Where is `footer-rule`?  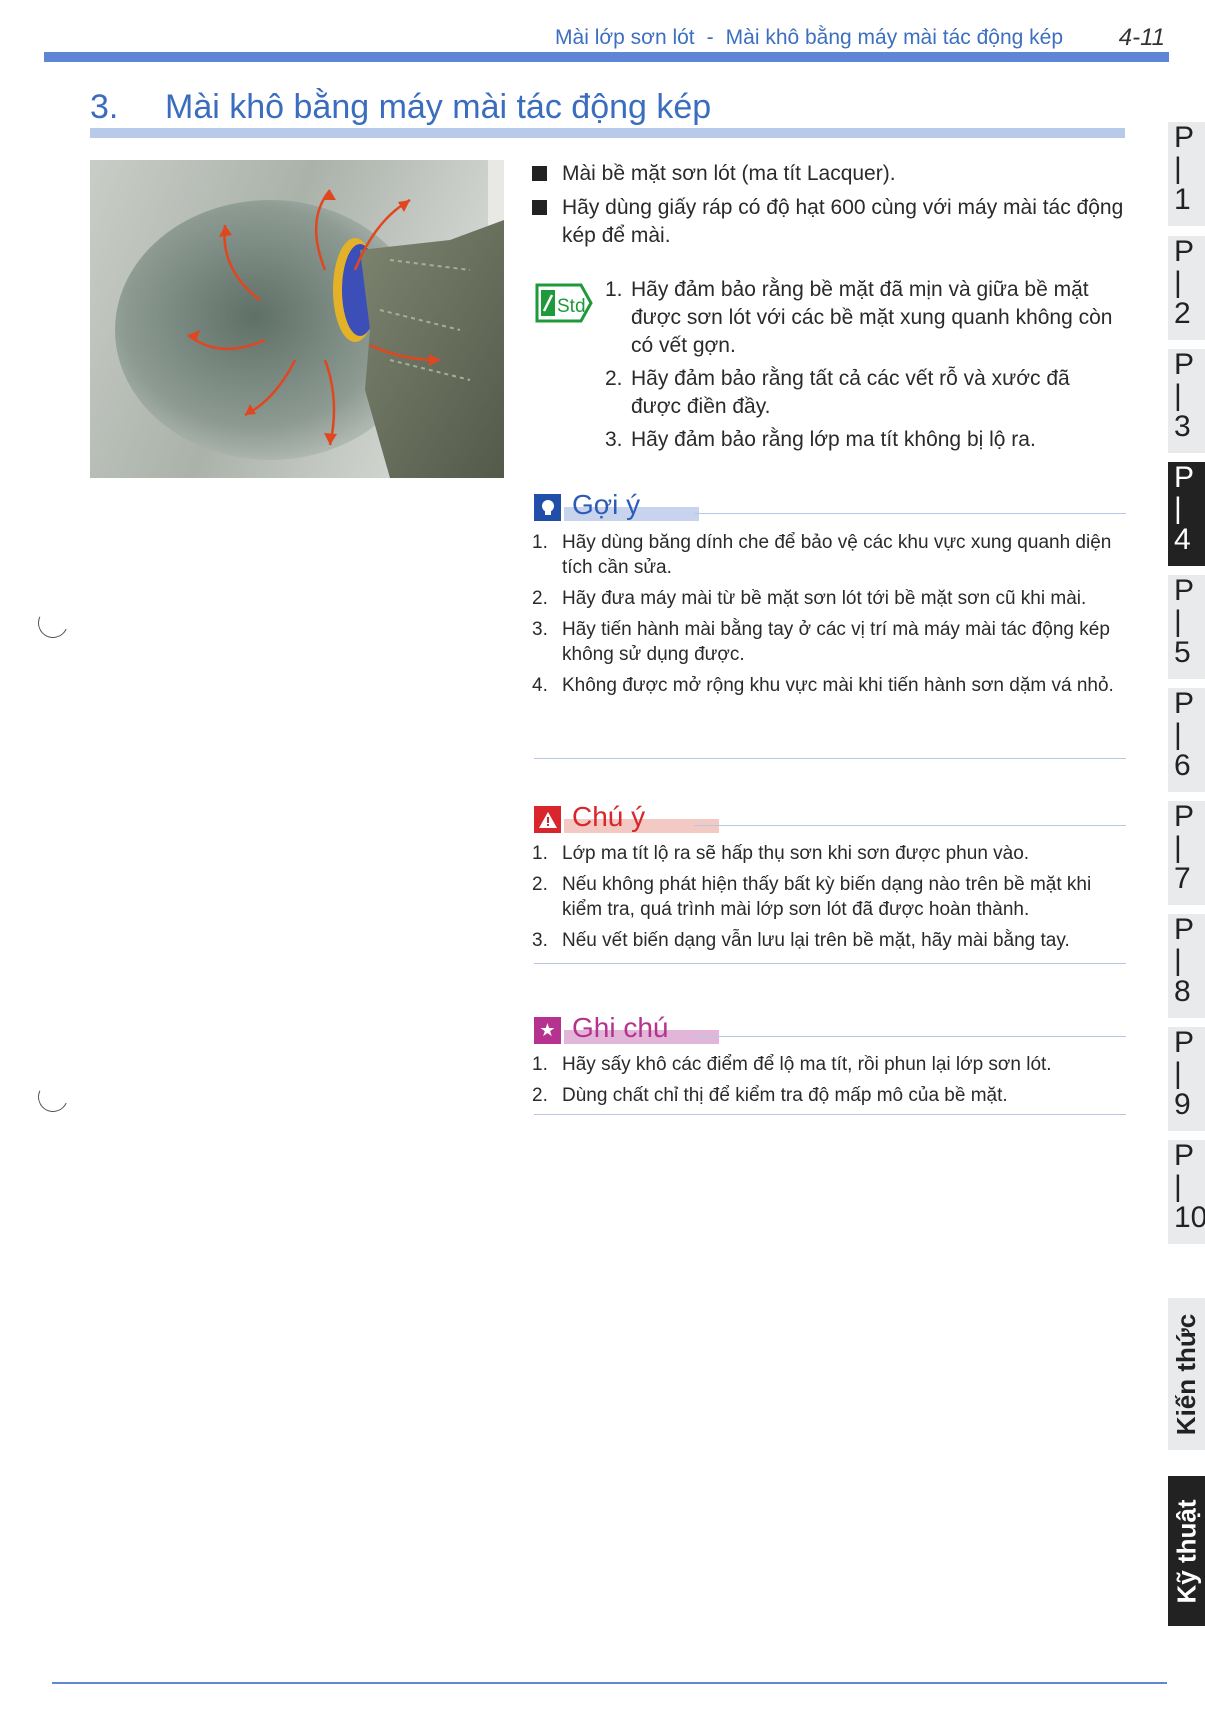 footer-rule is located at coordinates (609, 1683).